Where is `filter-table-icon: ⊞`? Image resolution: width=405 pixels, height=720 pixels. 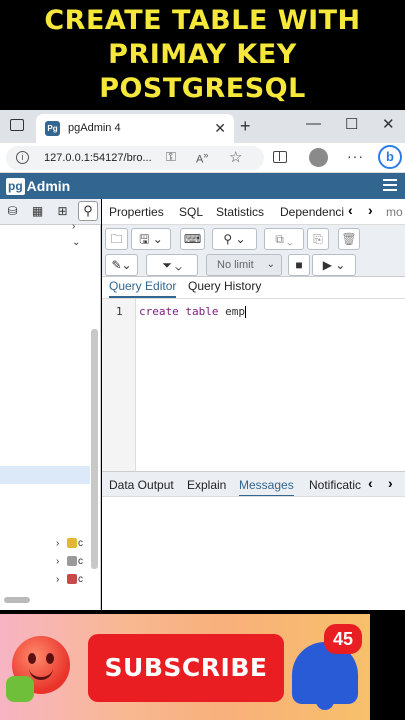 filter-table-icon: ⊞ is located at coordinates (62, 211).